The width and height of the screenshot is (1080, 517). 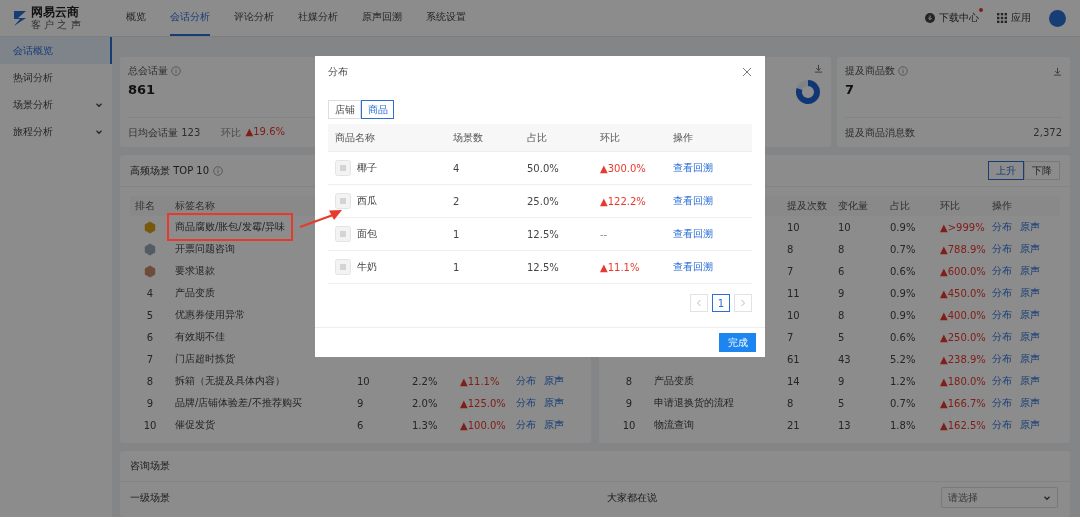 I want to click on tab: 店铺, so click(x=344, y=109).